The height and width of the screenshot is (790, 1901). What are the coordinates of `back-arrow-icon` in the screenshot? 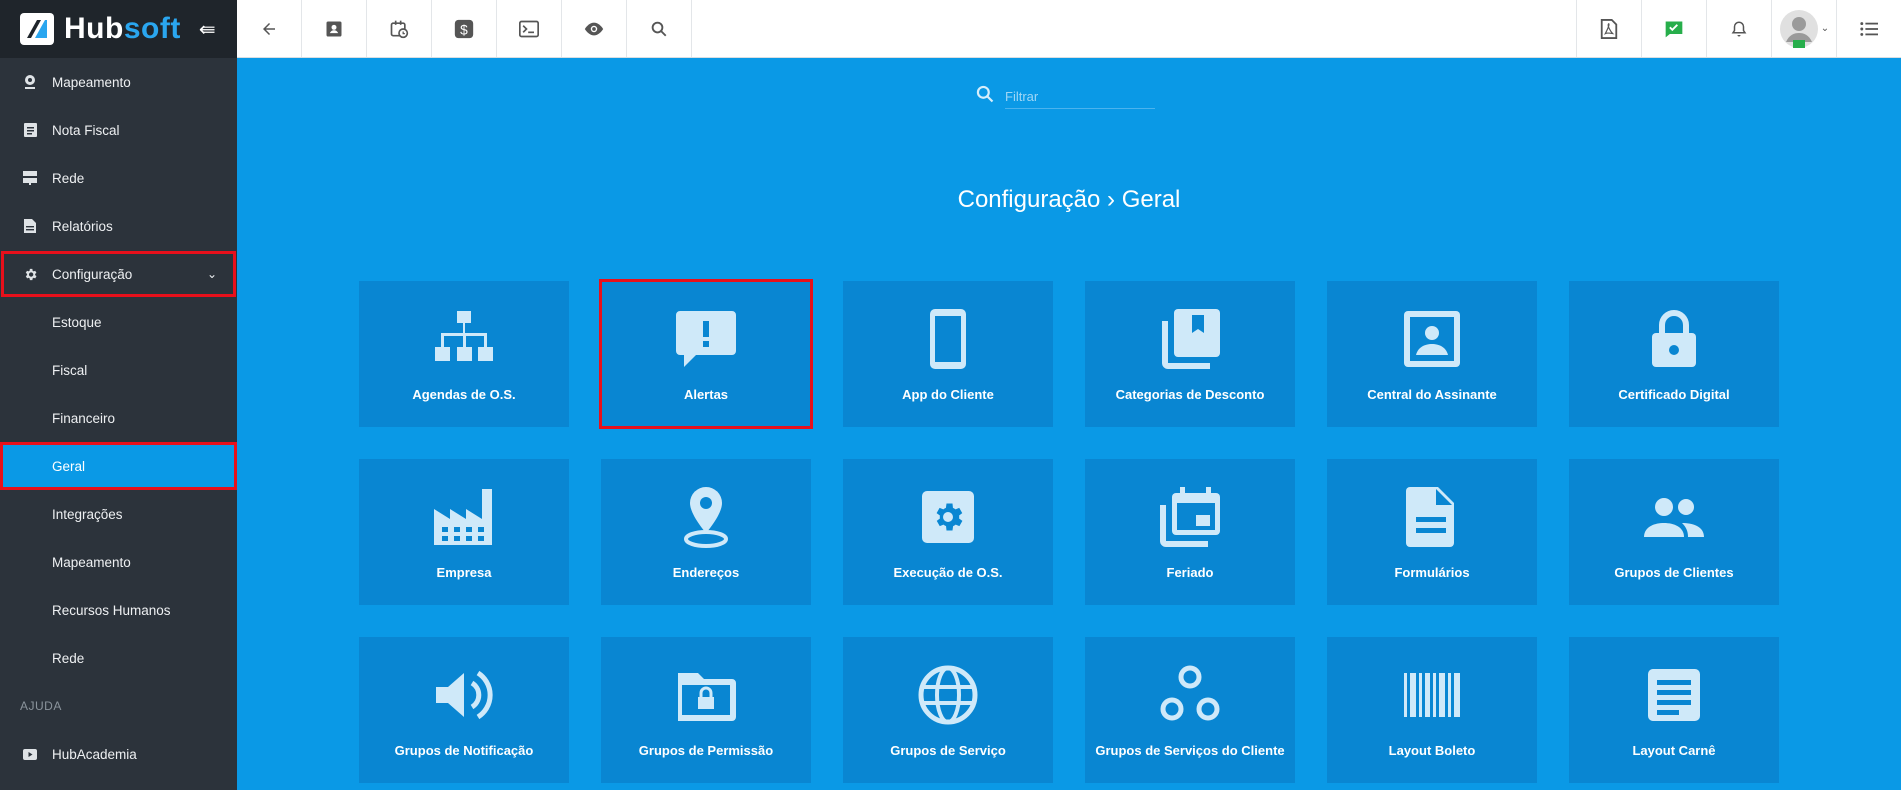 It's located at (269, 28).